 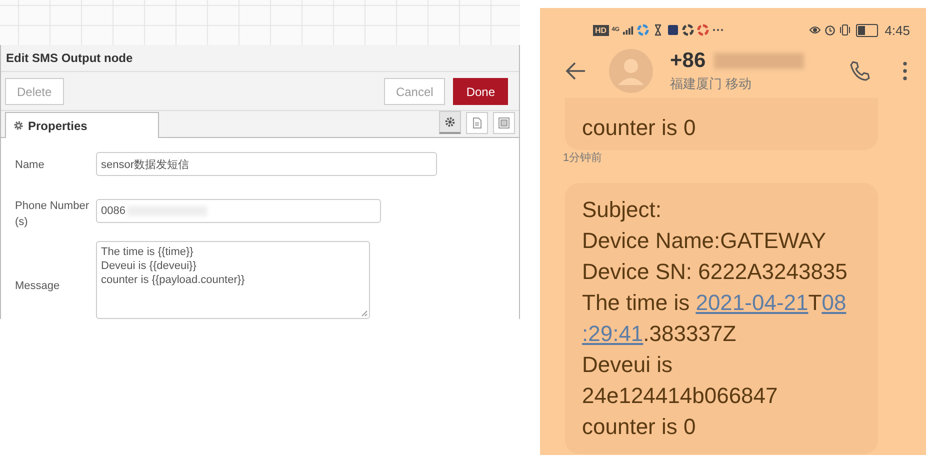 What do you see at coordinates (689, 334) in the screenshot?
I see `message-text: .383337Z` at bounding box center [689, 334].